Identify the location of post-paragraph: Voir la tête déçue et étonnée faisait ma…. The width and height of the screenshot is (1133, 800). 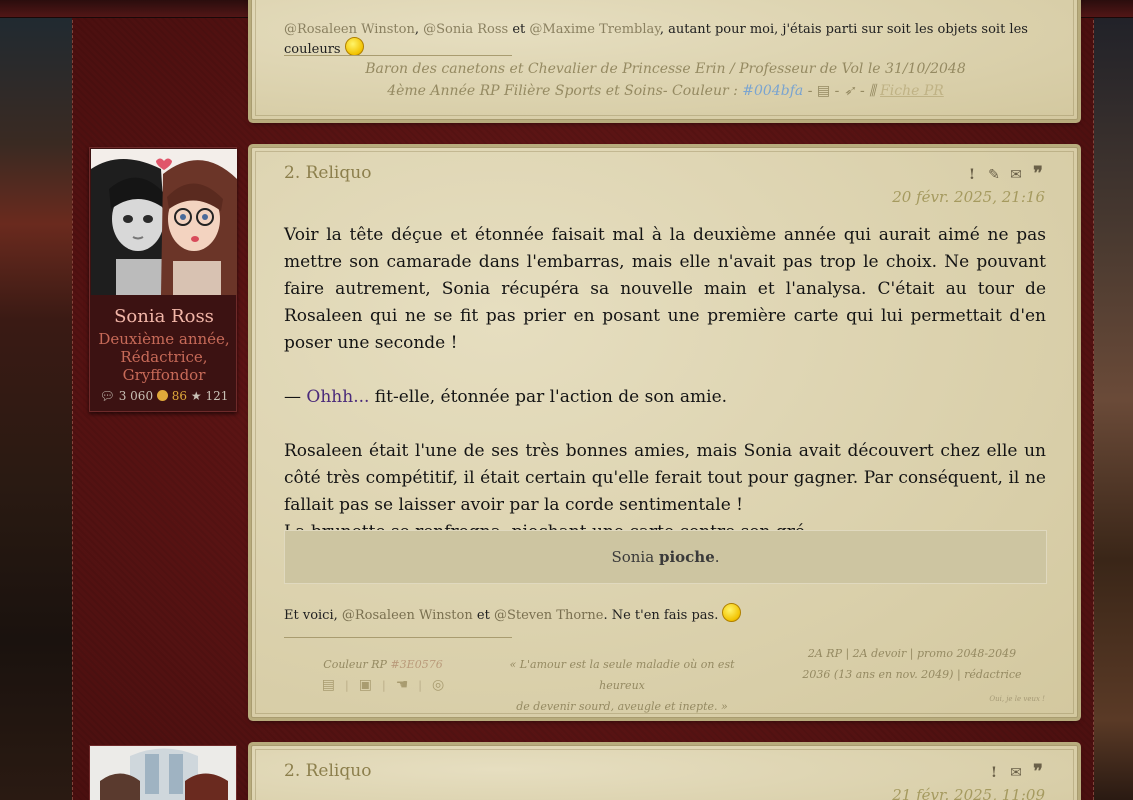
(665, 289).